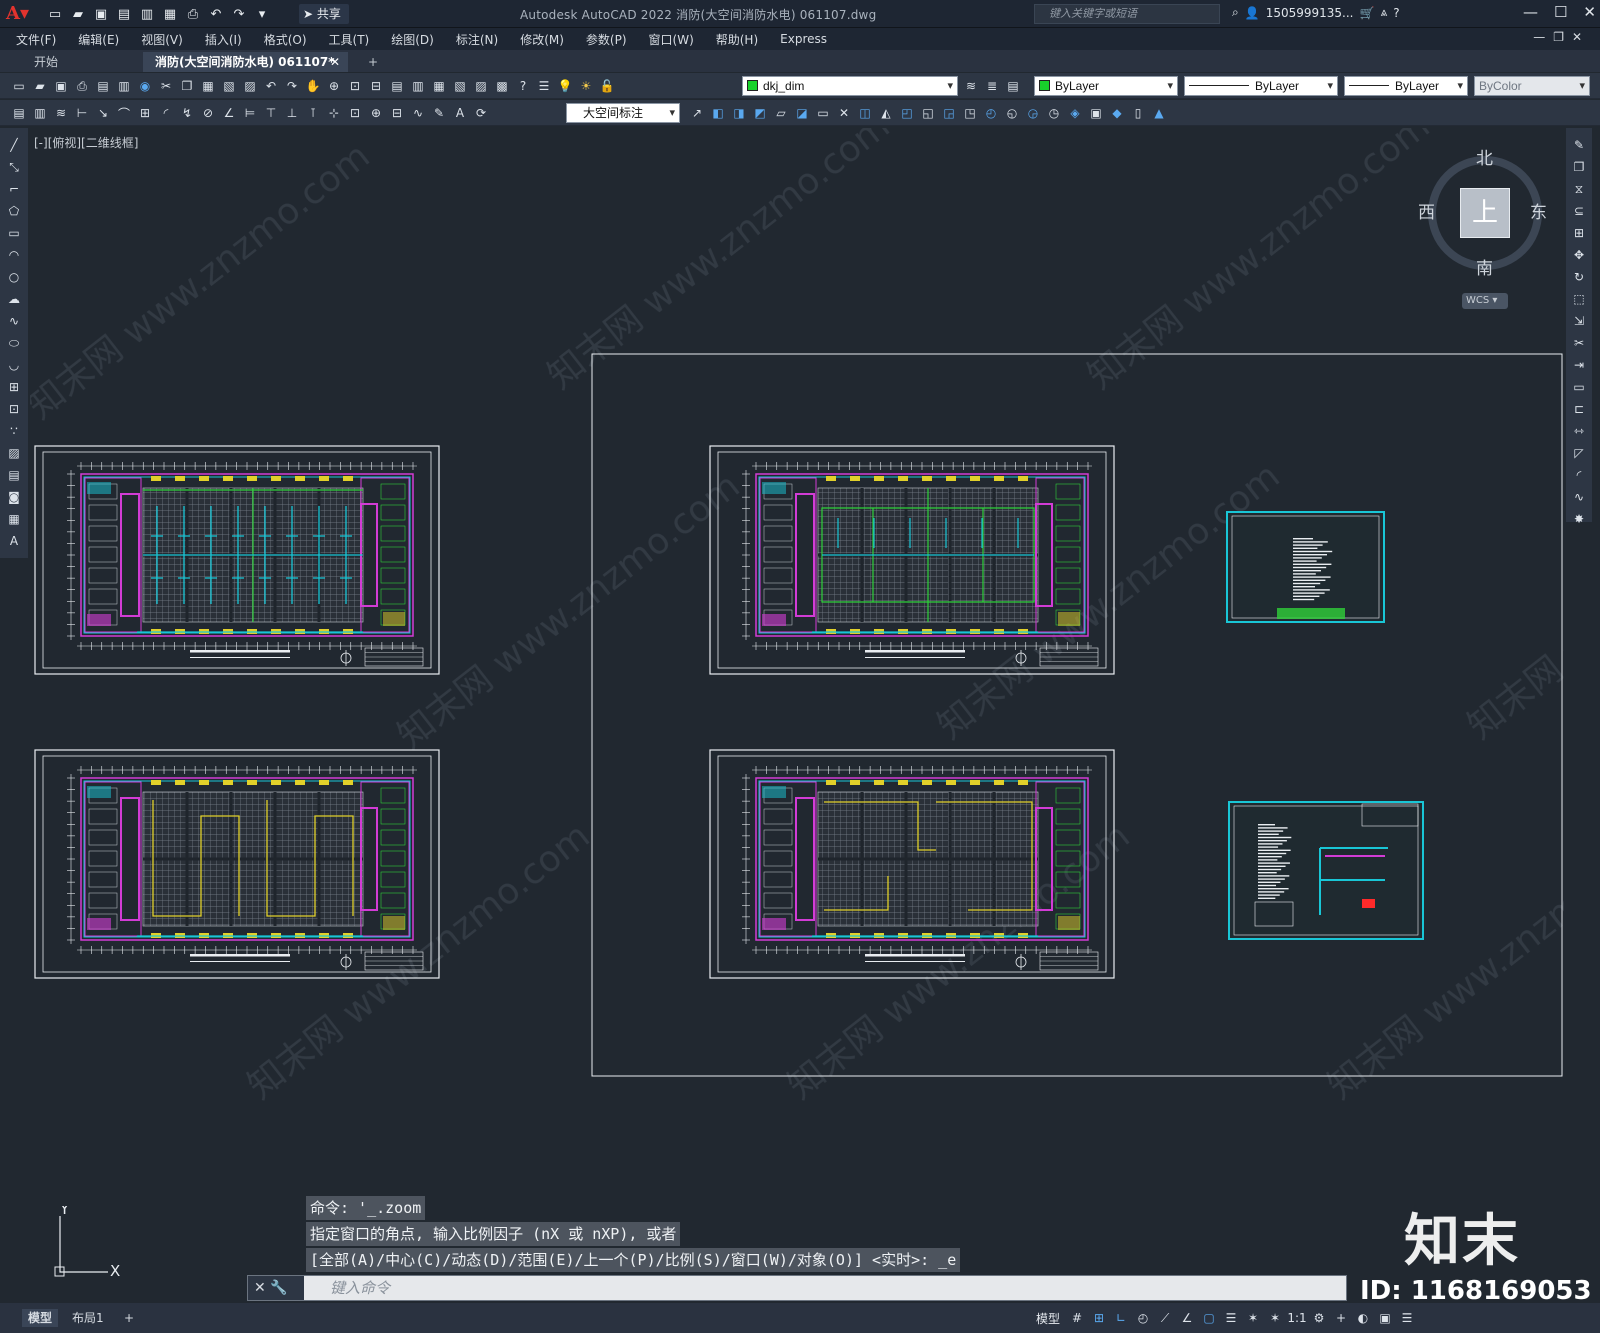  What do you see at coordinates (166, 113) in the screenshot?
I see `radius-dim-icon: ◜` at bounding box center [166, 113].